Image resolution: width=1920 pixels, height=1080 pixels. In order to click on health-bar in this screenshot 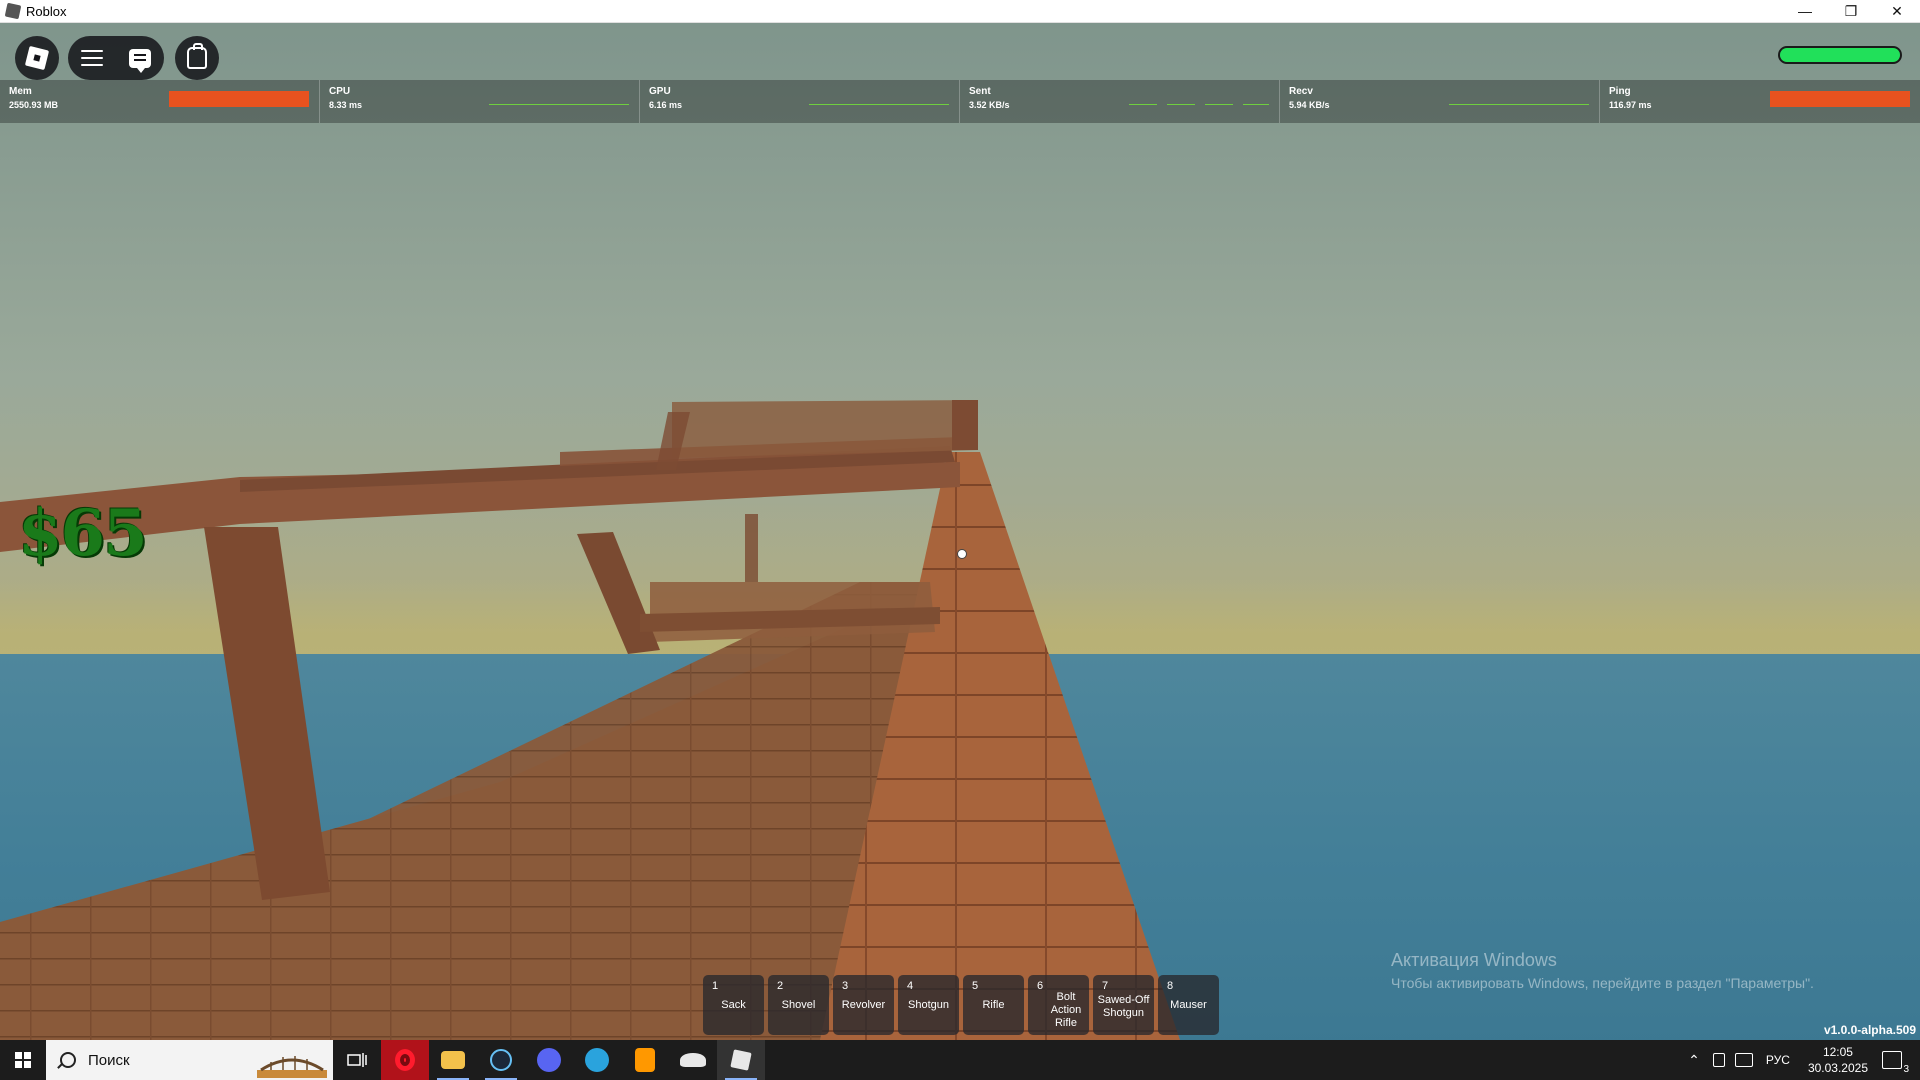, I will do `click(1840, 55)`.